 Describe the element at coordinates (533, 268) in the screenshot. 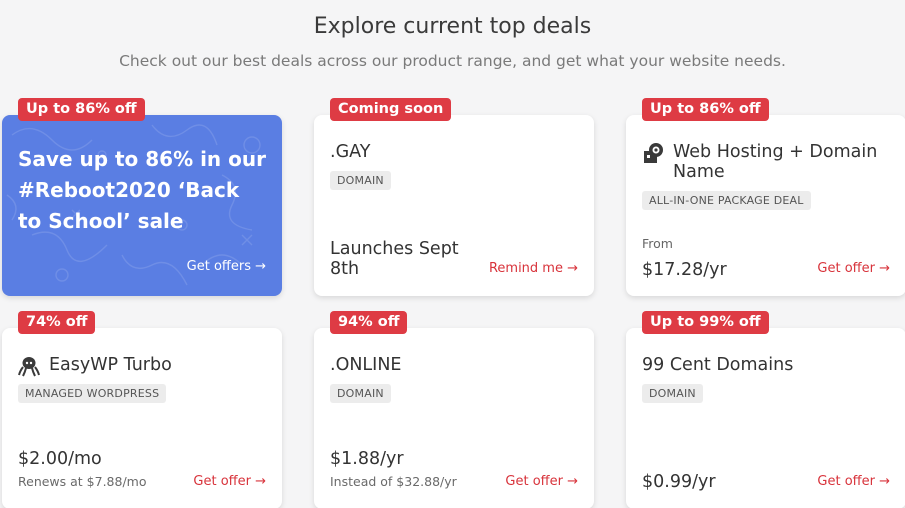

I see `remind-me-link: Remind me →` at that location.